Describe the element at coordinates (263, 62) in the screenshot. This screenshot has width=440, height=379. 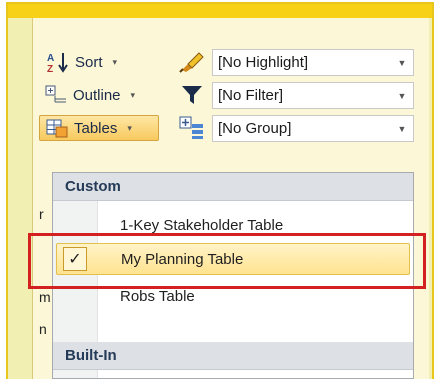
I see `highlight-value: [No Highlight]` at that location.